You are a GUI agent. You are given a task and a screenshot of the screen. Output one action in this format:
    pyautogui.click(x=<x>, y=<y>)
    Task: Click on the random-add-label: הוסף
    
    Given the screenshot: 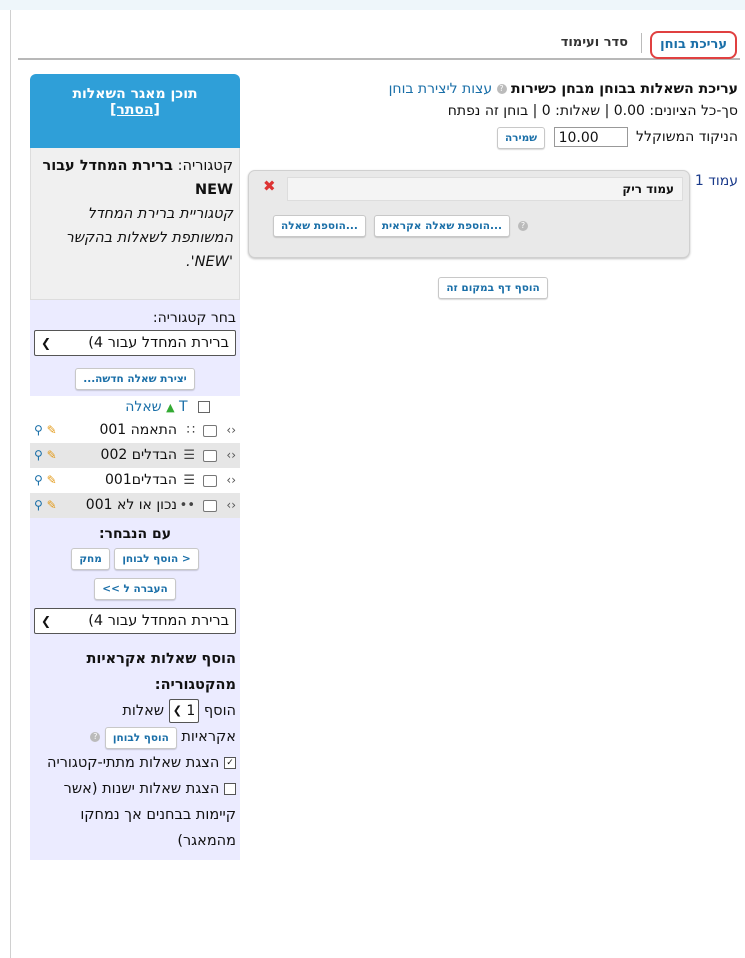 What is the action you would take?
    pyautogui.click(x=219, y=711)
    